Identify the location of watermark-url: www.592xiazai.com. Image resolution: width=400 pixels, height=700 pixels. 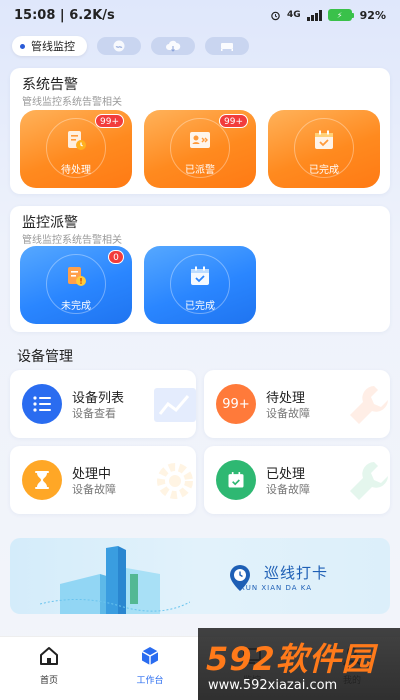
(273, 685).